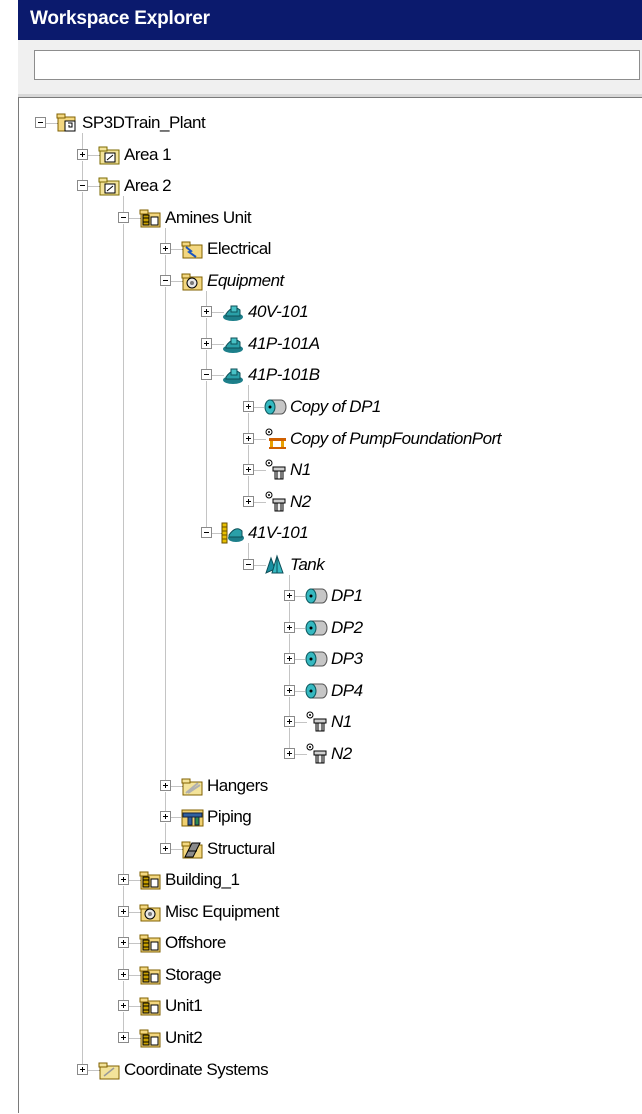 Image resolution: width=642 pixels, height=1114 pixels. What do you see at coordinates (67, 123) in the screenshot?
I see `plant-icon` at bounding box center [67, 123].